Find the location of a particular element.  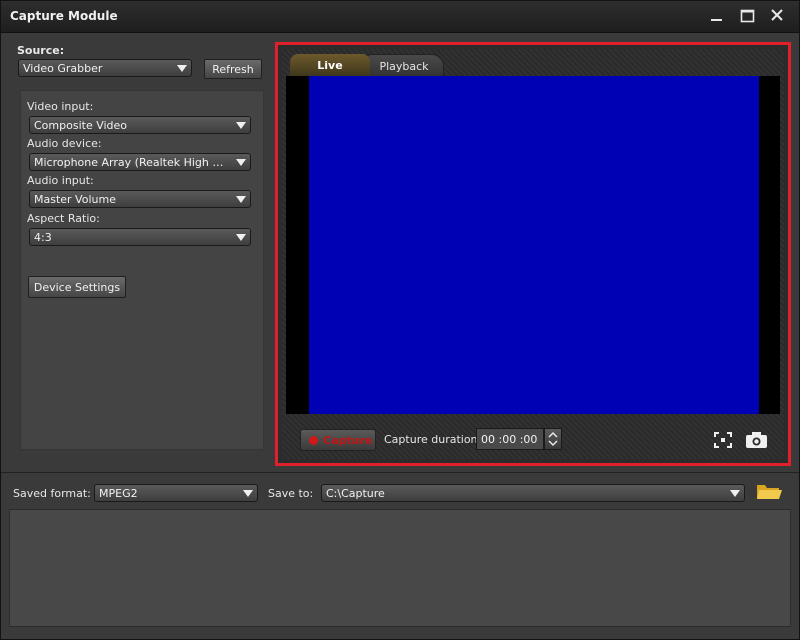

source-select-value: Video Grabber is located at coordinates (63, 68).